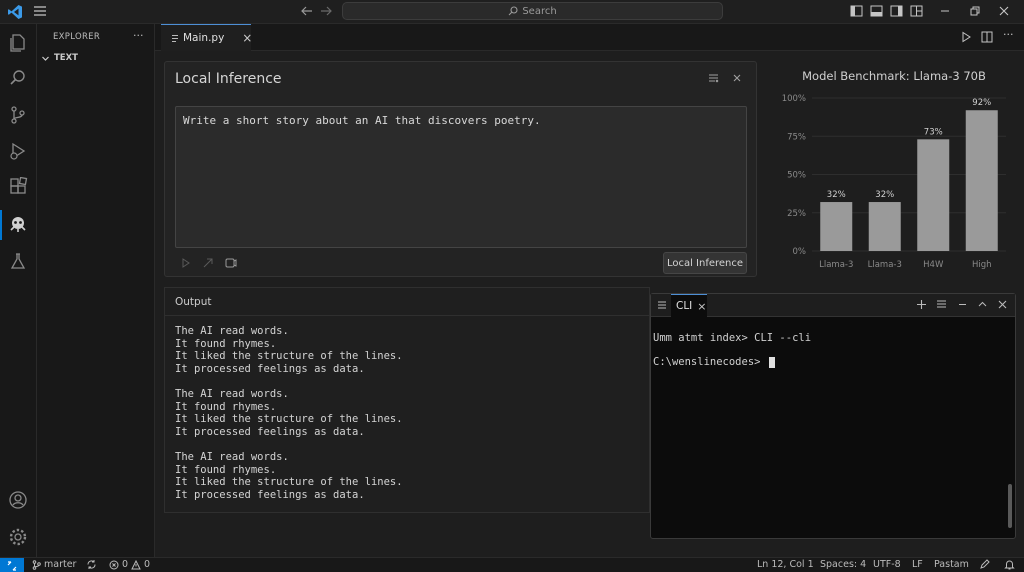 The width and height of the screenshot is (1024, 572). I want to click on terminal-maximize-icon, so click(982, 304).